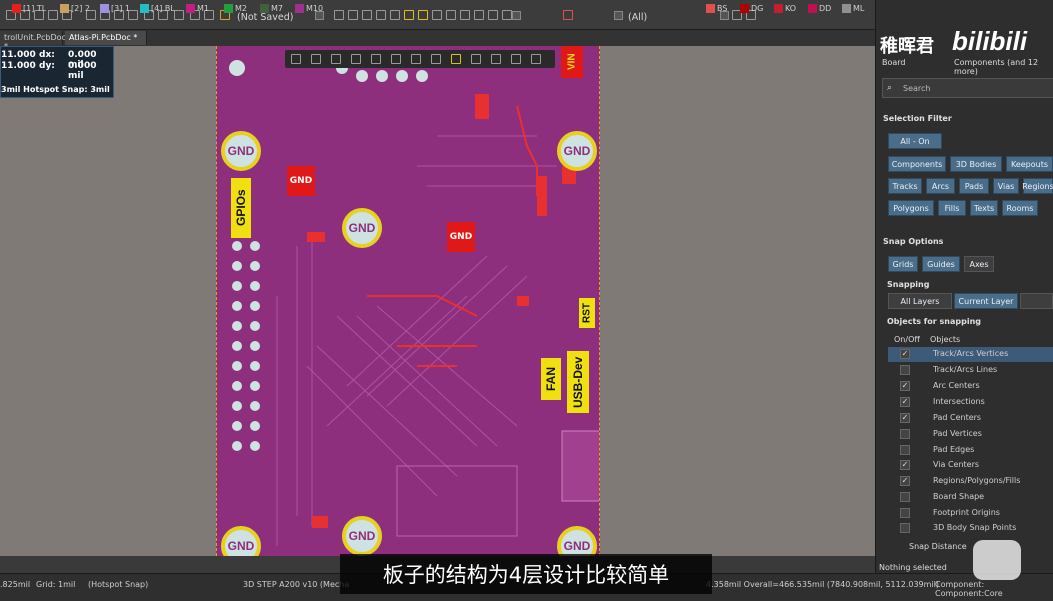 The width and height of the screenshot is (1053, 601). Describe the element at coordinates (1029, 164) in the screenshot. I see `filter-keepouts: Keepouts` at that location.